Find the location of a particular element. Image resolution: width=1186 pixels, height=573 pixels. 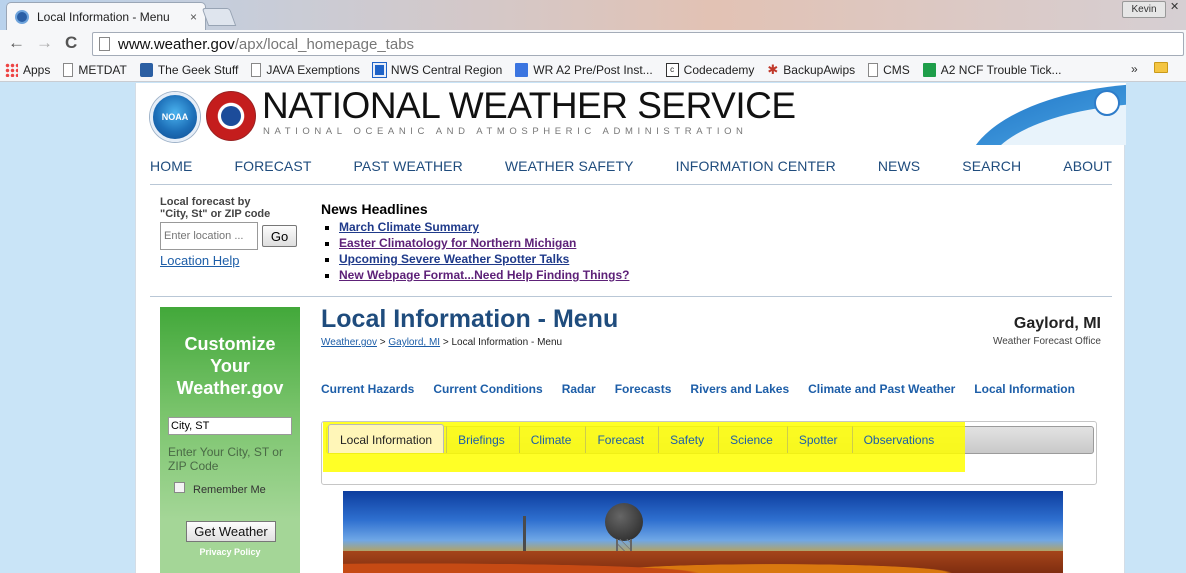

nws-favicon-icon is located at coordinates (22, 16).